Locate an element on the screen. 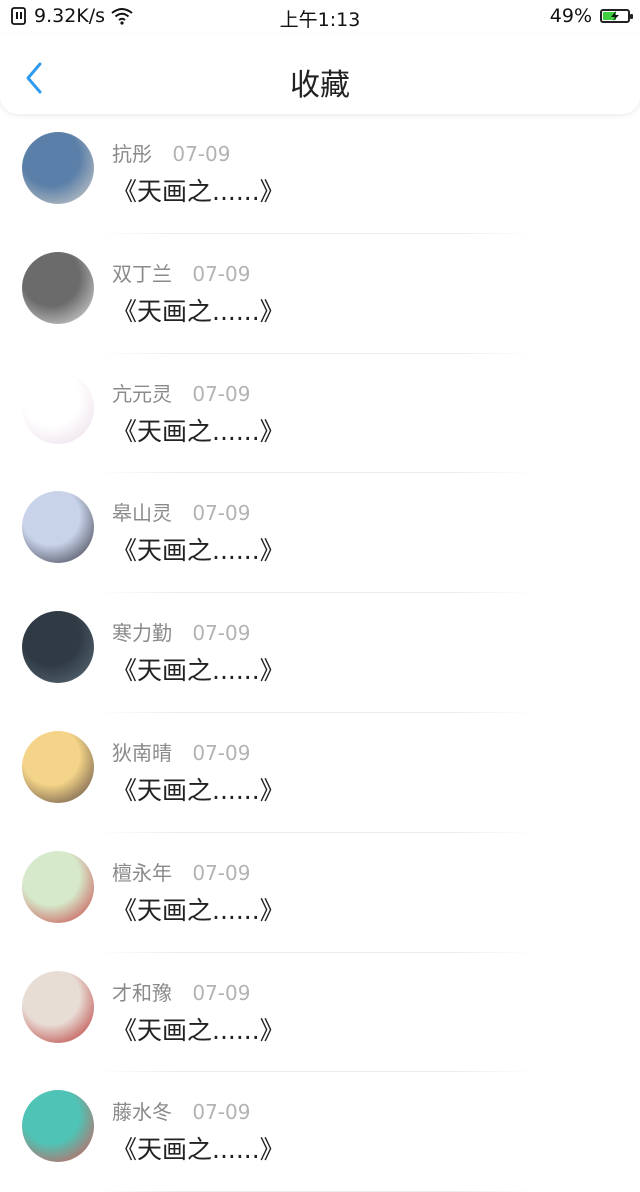  battery-percent: 49% is located at coordinates (570, 16).